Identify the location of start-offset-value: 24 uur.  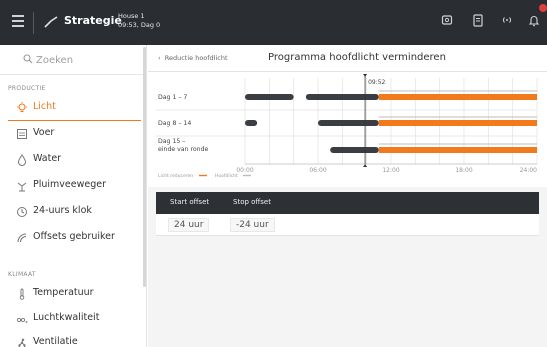
(189, 225).